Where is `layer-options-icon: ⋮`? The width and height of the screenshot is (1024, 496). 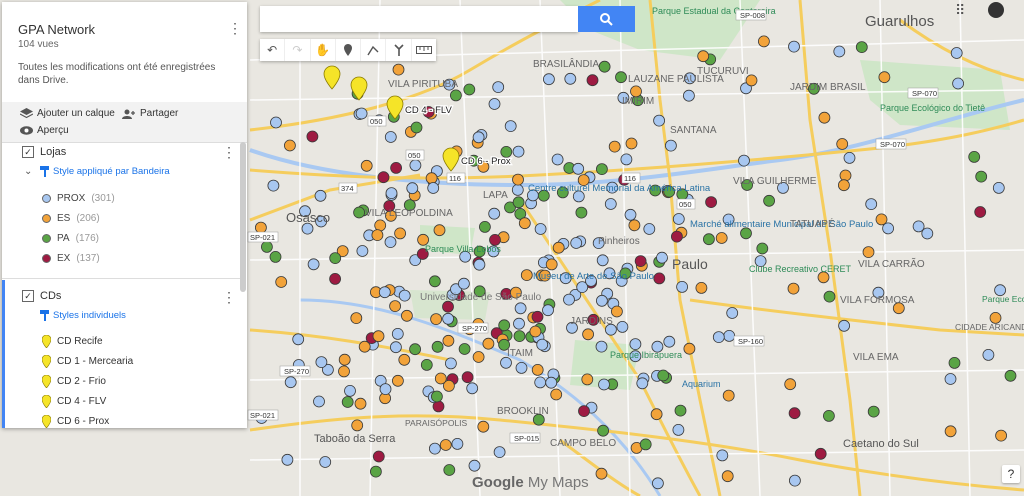 layer-options-icon: ⋮ is located at coordinates (229, 152).